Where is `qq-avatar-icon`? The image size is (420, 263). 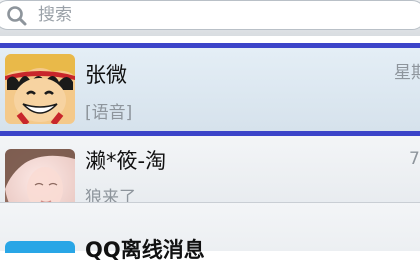 qq-avatar-icon is located at coordinates (40, 247).